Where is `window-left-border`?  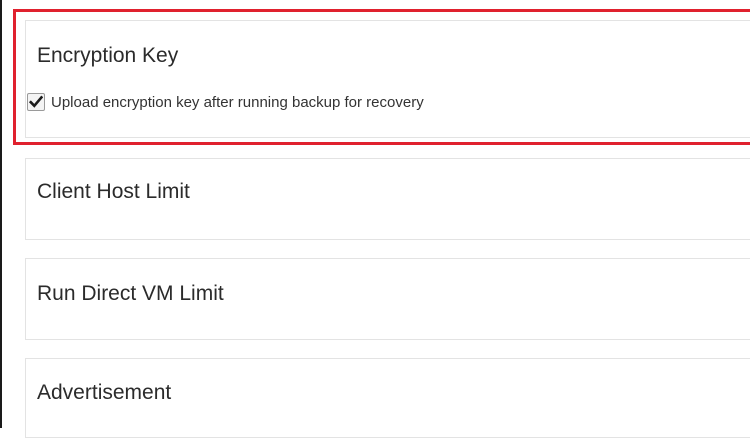 window-left-border is located at coordinates (1, 214).